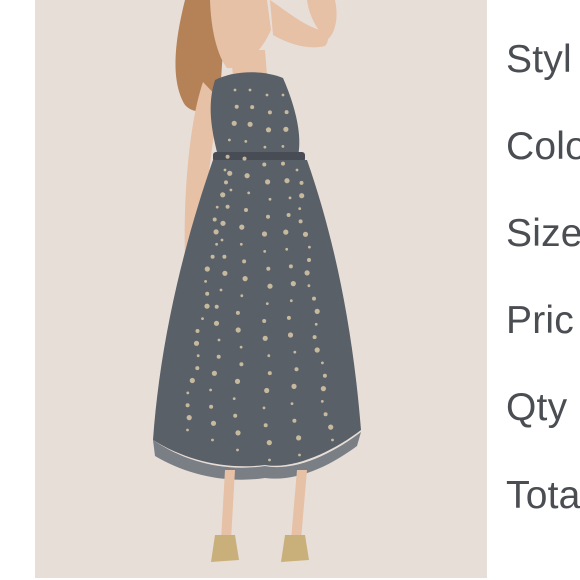  Describe the element at coordinates (543, 233) in the screenshot. I see `size-label: Size` at that location.